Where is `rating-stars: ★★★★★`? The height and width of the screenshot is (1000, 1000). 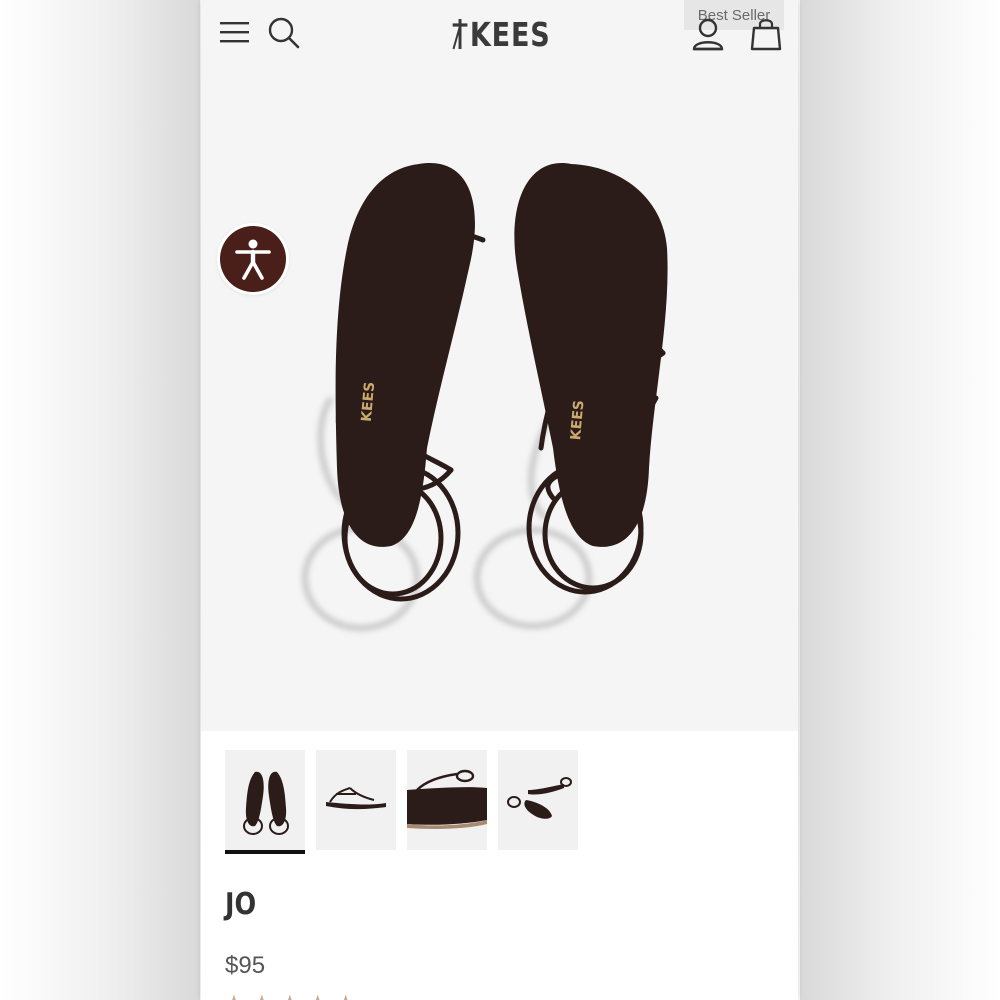 rating-stars: ★★★★★ is located at coordinates (295, 995).